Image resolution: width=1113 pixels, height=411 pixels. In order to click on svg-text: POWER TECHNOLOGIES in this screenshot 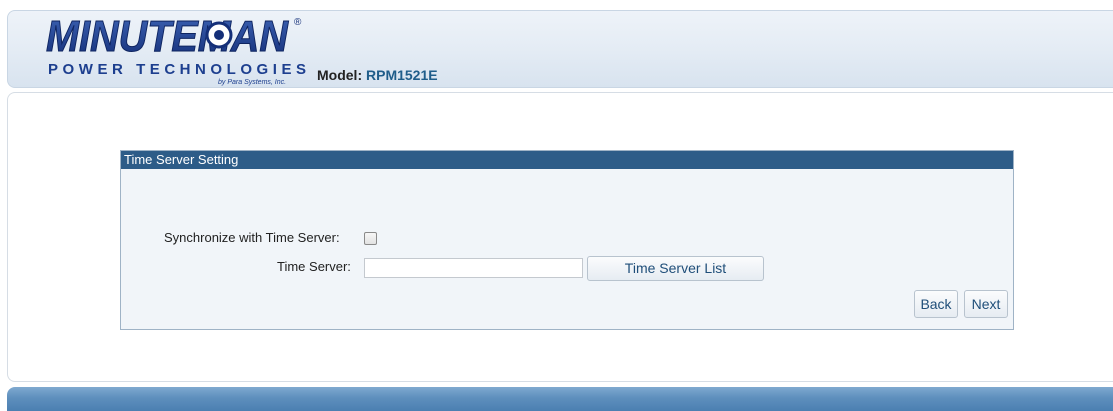, I will do `click(177, 69)`.